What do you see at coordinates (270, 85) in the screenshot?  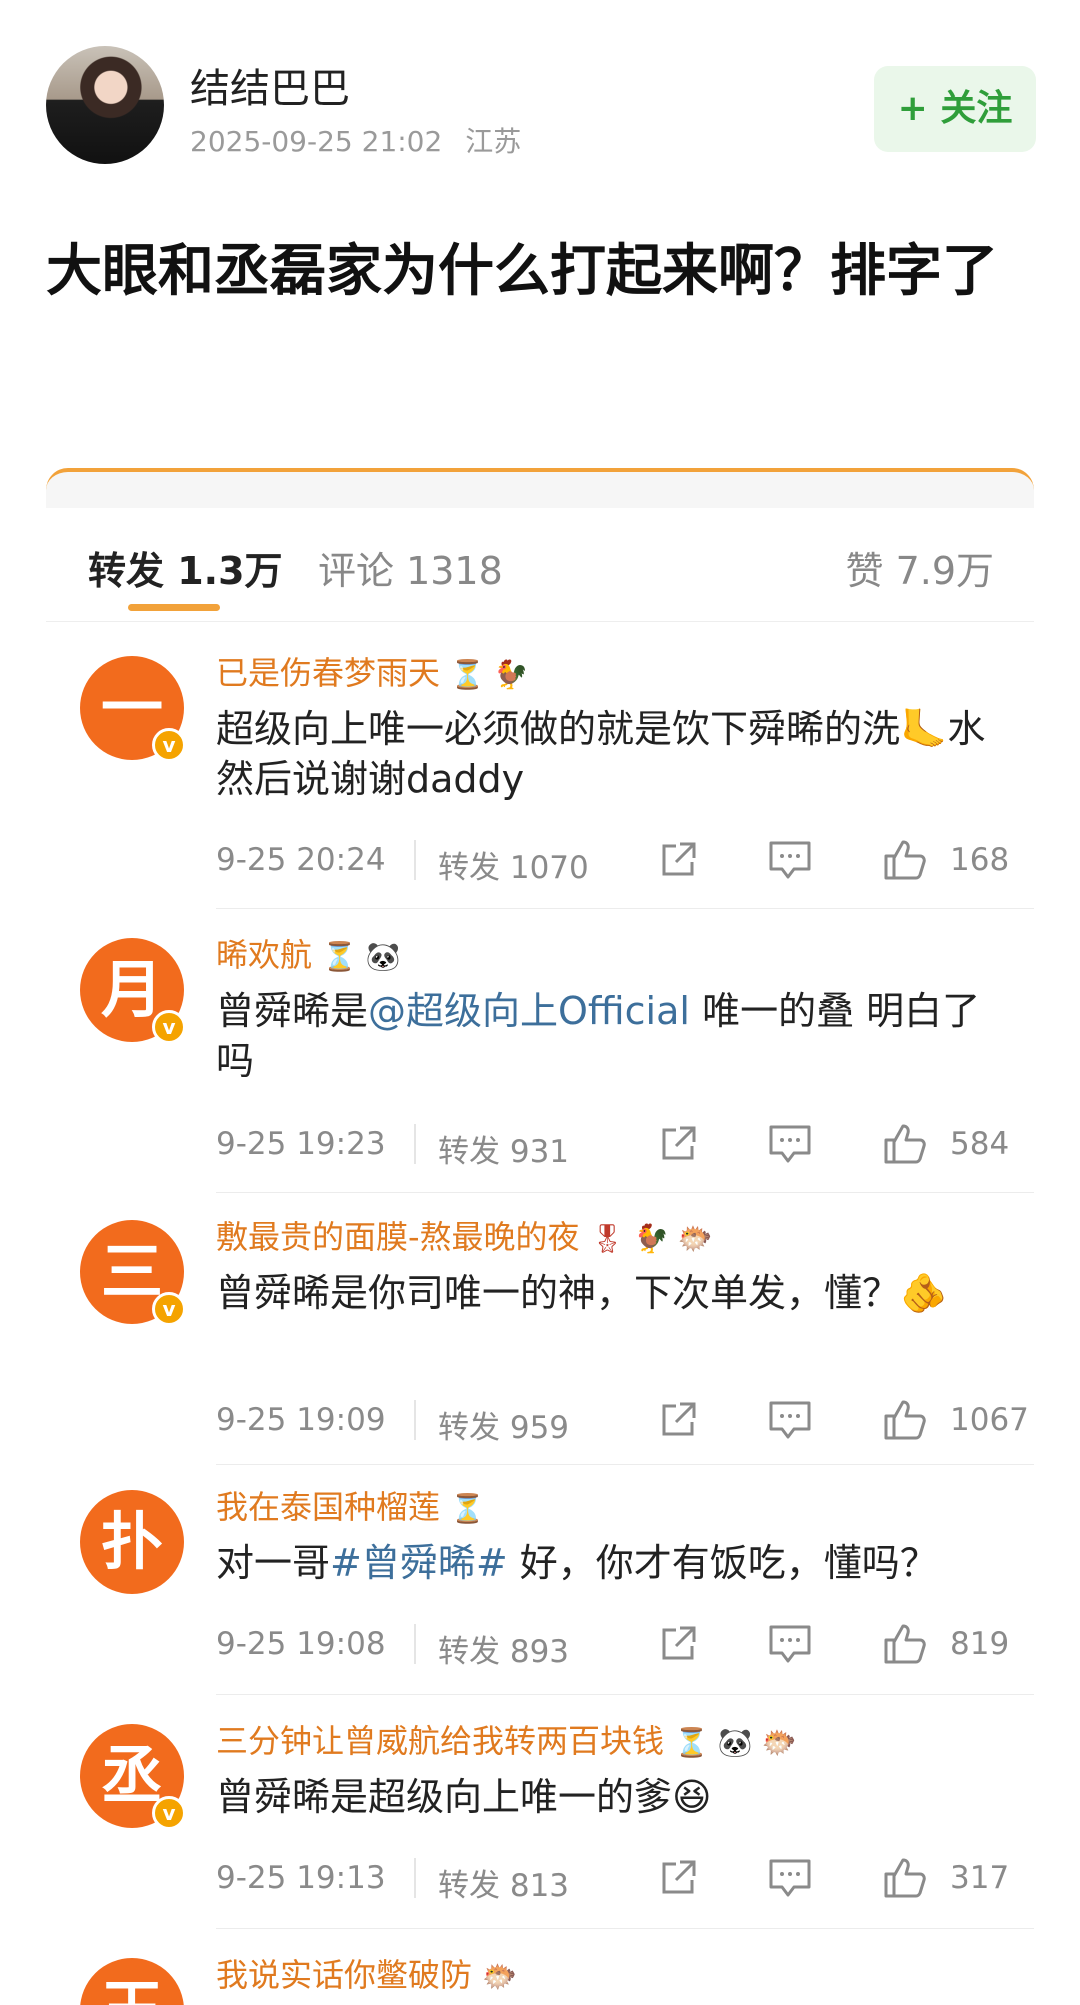 I see `author-name: 结结巴巴` at bounding box center [270, 85].